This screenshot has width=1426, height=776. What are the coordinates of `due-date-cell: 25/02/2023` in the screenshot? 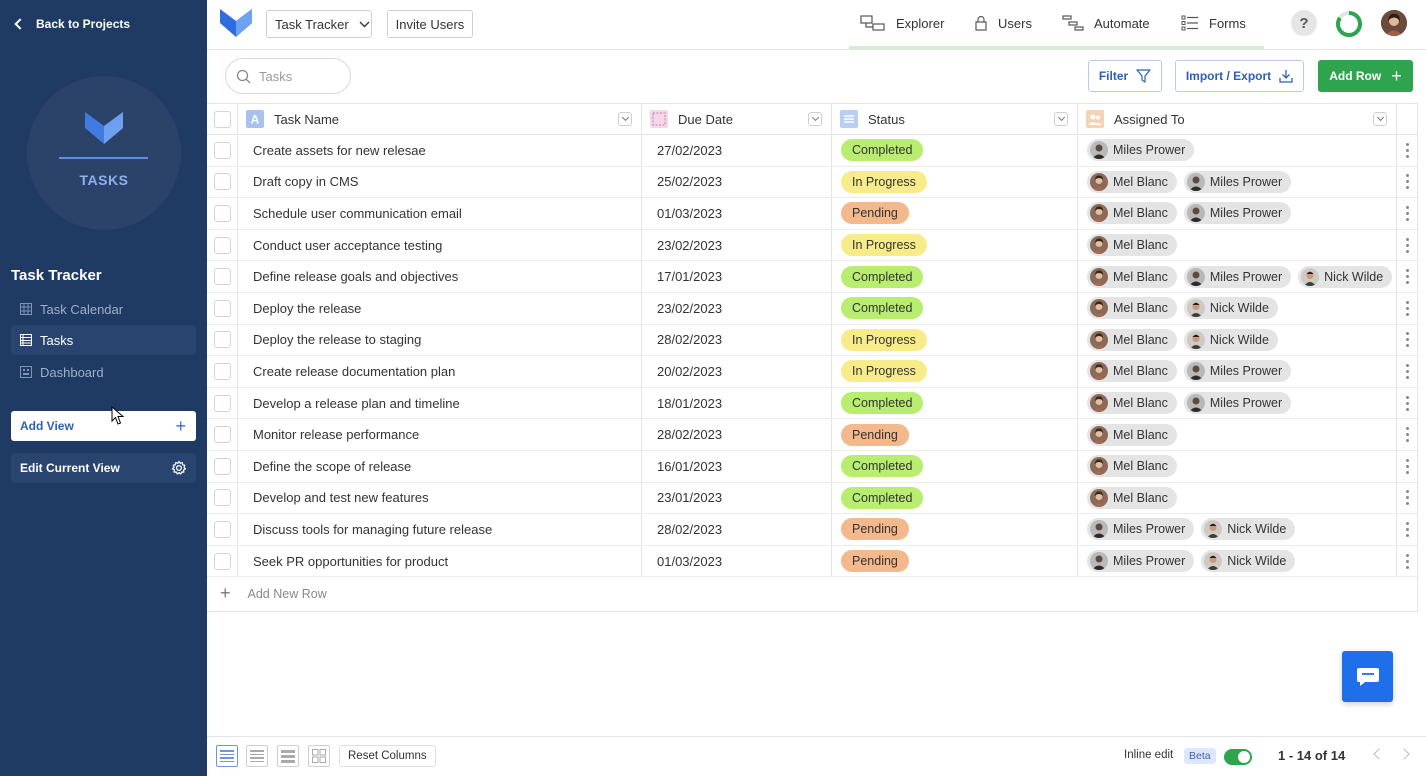 It's located at (737, 182).